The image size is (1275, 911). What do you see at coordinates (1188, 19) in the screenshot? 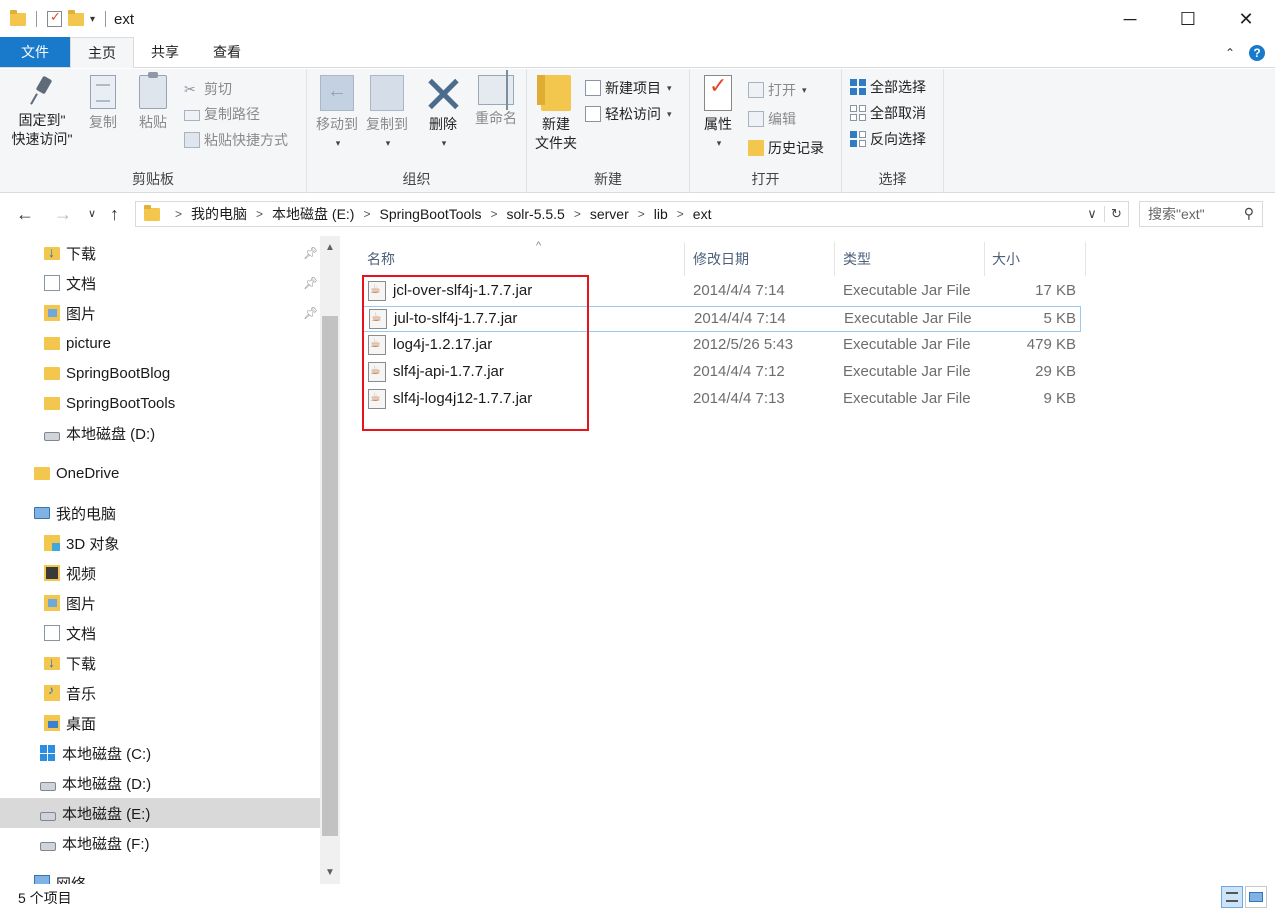
I see `maximize-button: ☐` at bounding box center [1188, 19].